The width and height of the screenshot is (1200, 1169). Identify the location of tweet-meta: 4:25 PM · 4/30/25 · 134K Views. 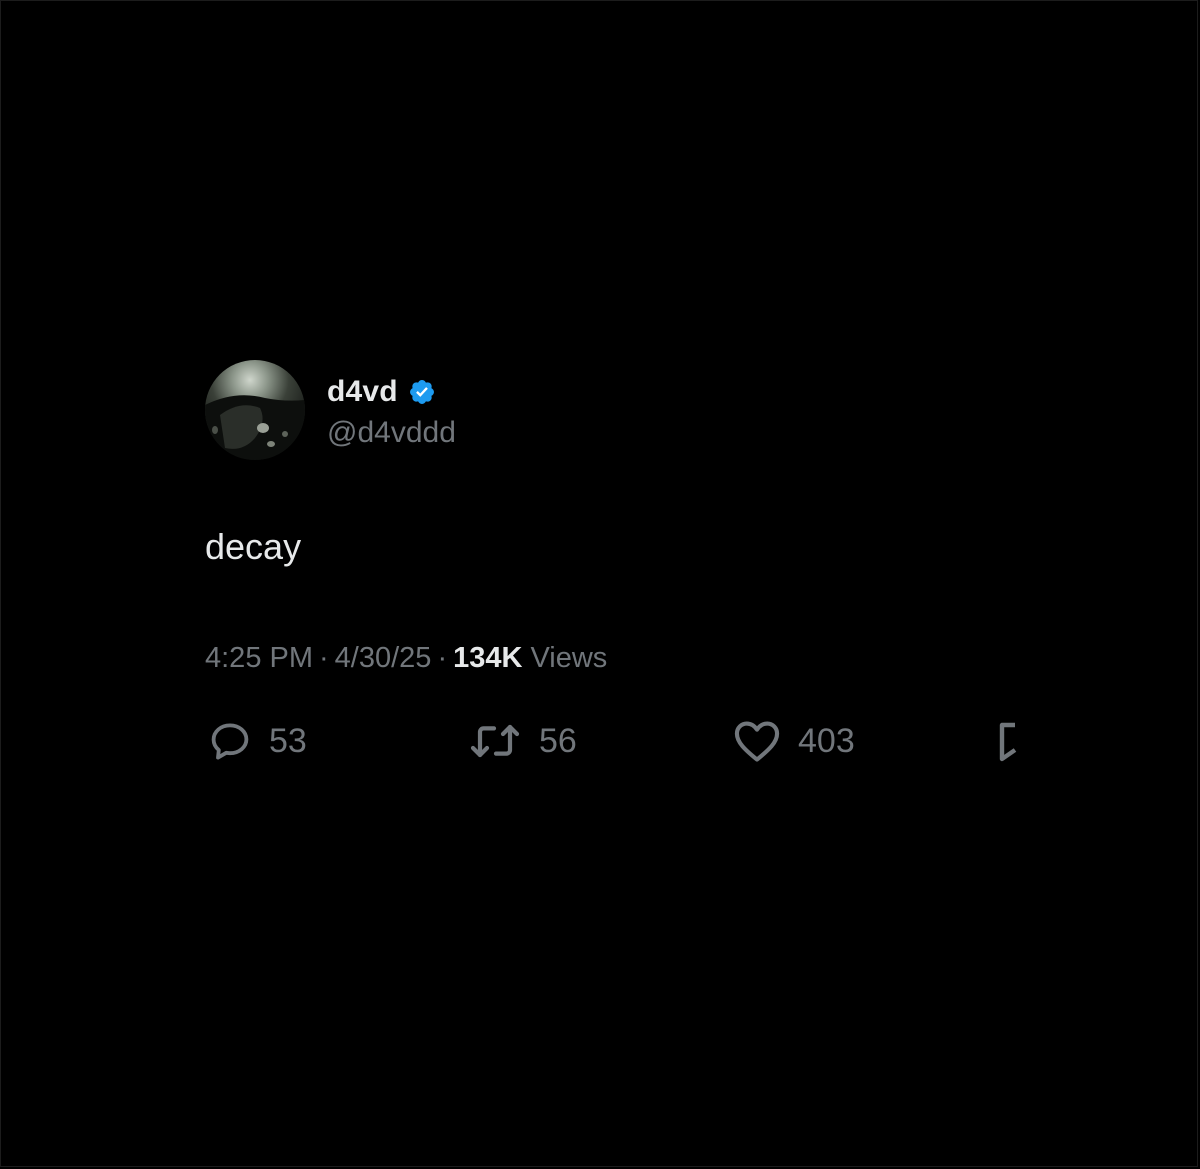
(625, 658).